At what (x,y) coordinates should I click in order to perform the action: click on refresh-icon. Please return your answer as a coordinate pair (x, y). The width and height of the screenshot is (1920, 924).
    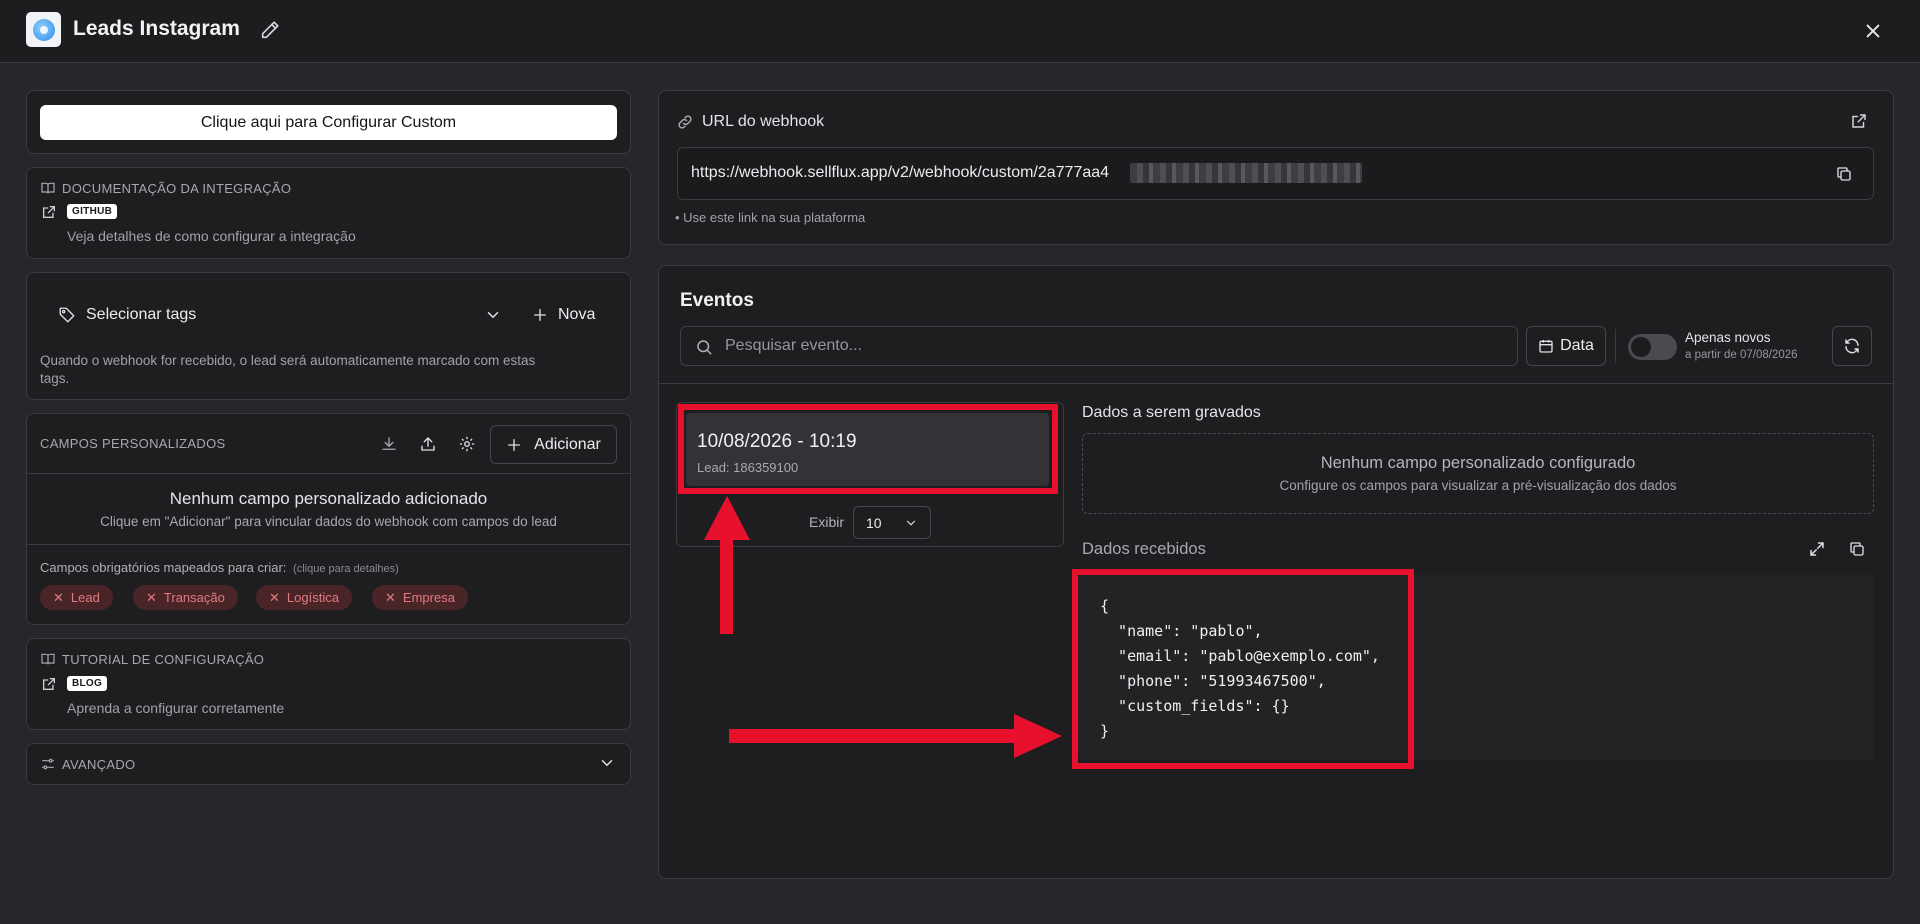
    Looking at the image, I should click on (1852, 346).